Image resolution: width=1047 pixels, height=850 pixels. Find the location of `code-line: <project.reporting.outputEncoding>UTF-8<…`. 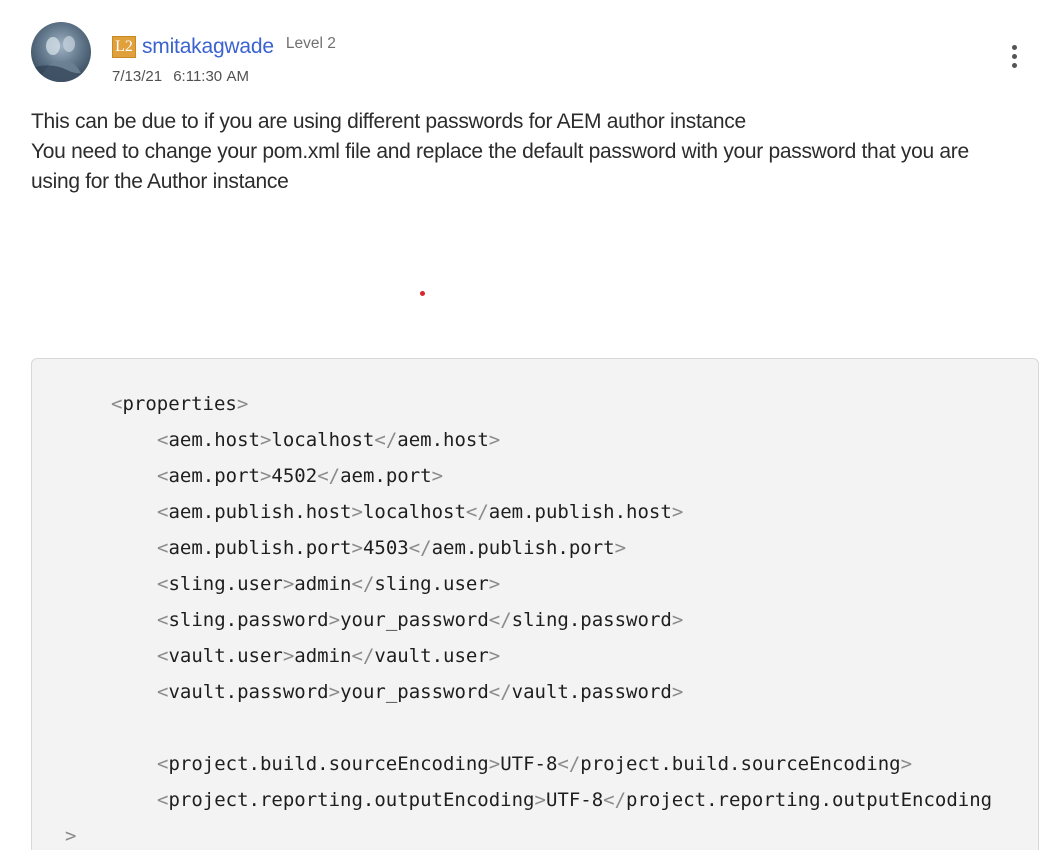

code-line: <project.reporting.outputEncoding>UTF-8<… is located at coordinates (575, 800).